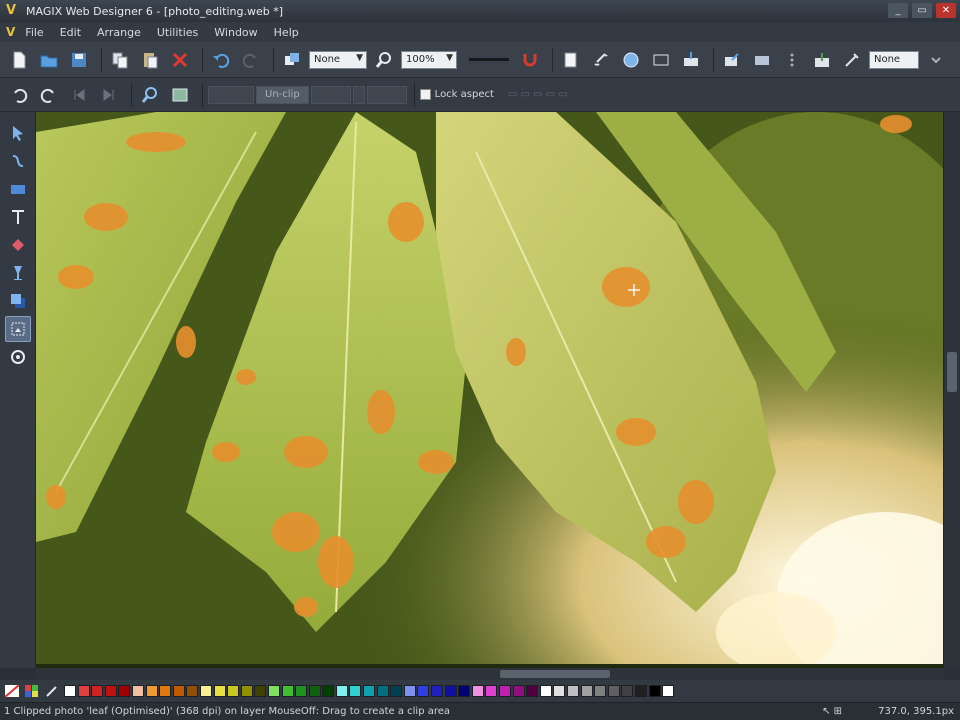  I want to click on photo-button, so click(180, 95).